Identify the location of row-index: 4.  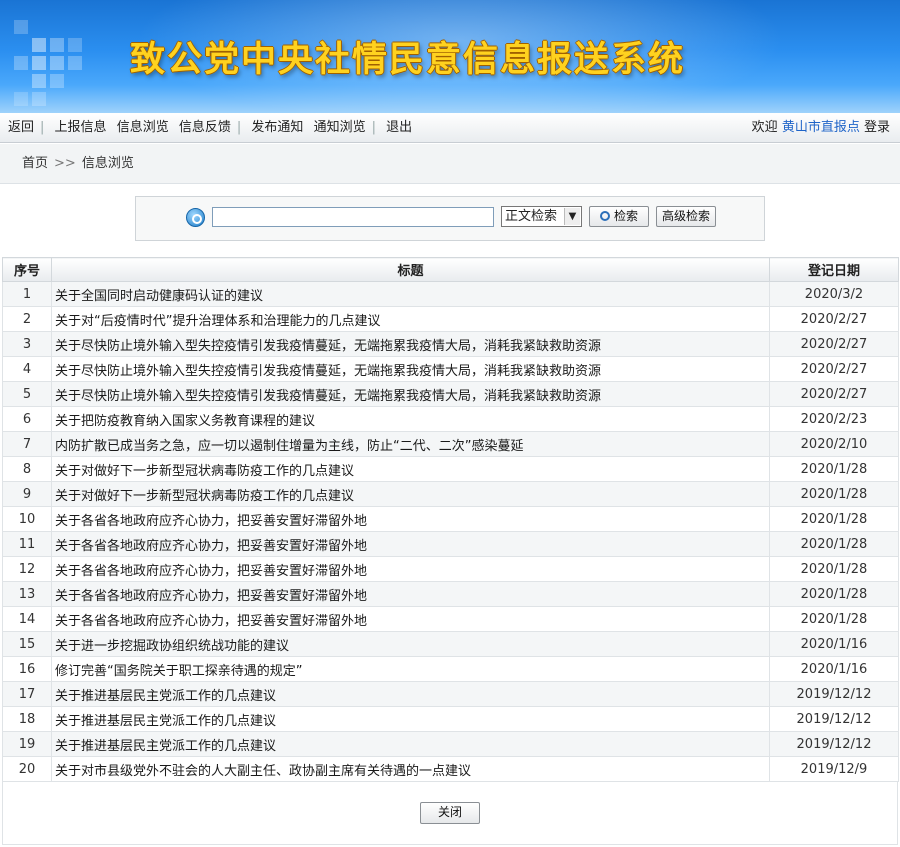
(27, 369).